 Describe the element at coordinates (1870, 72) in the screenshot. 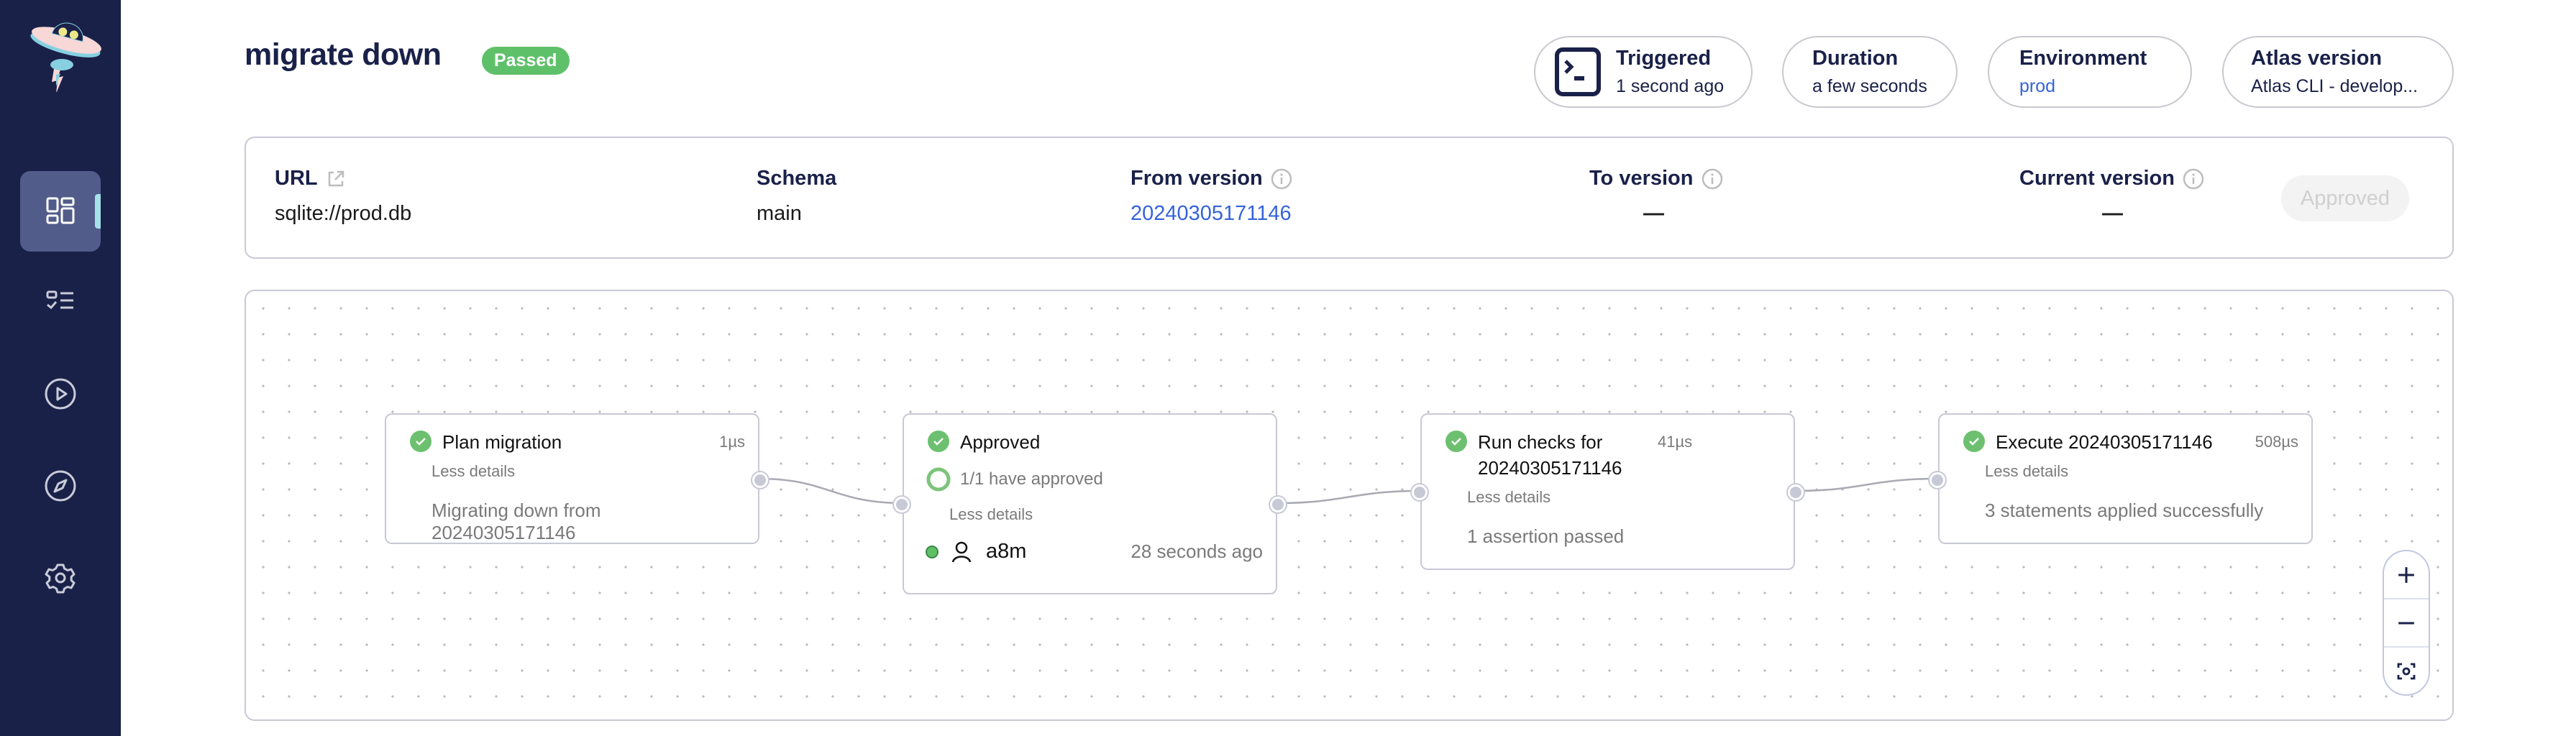

I see `duration-pill: Duration a few seconds` at that location.